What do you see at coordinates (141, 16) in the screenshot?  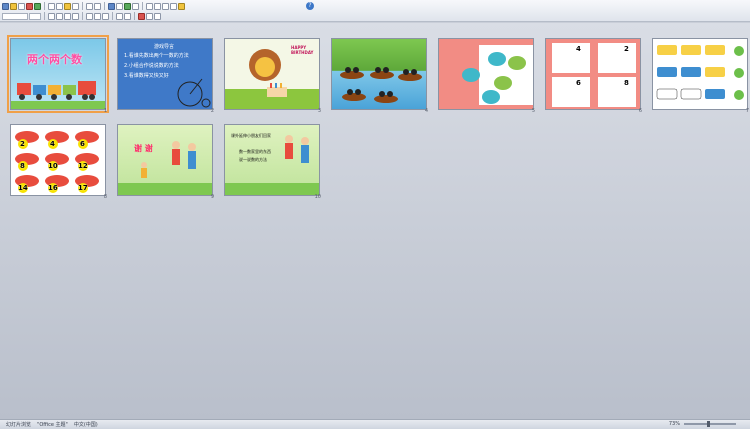 I see `font-color-icon` at bounding box center [141, 16].